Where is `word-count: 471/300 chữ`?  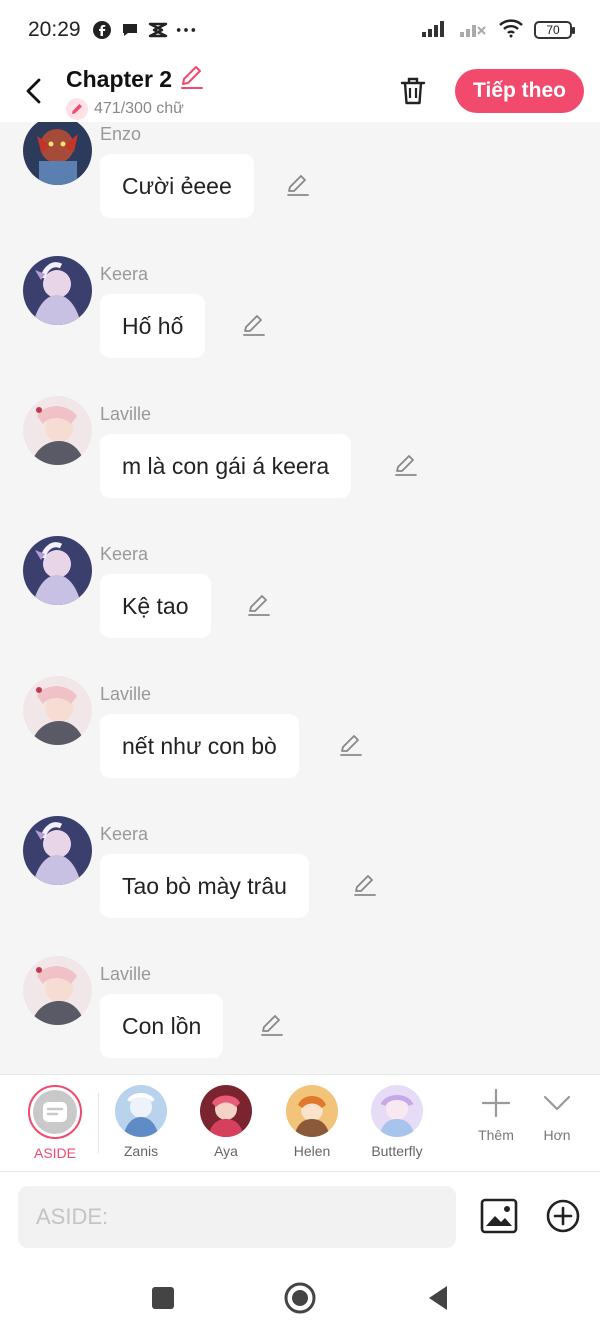 word-count: 471/300 chữ is located at coordinates (139, 108).